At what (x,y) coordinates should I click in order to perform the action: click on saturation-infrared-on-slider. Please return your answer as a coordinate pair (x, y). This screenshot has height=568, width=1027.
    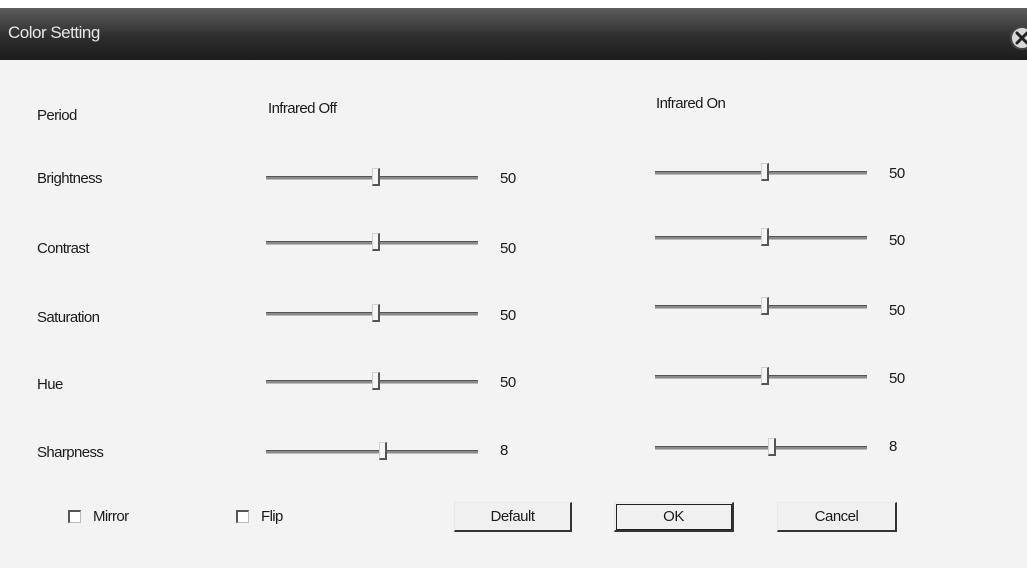
    Looking at the image, I should click on (761, 307).